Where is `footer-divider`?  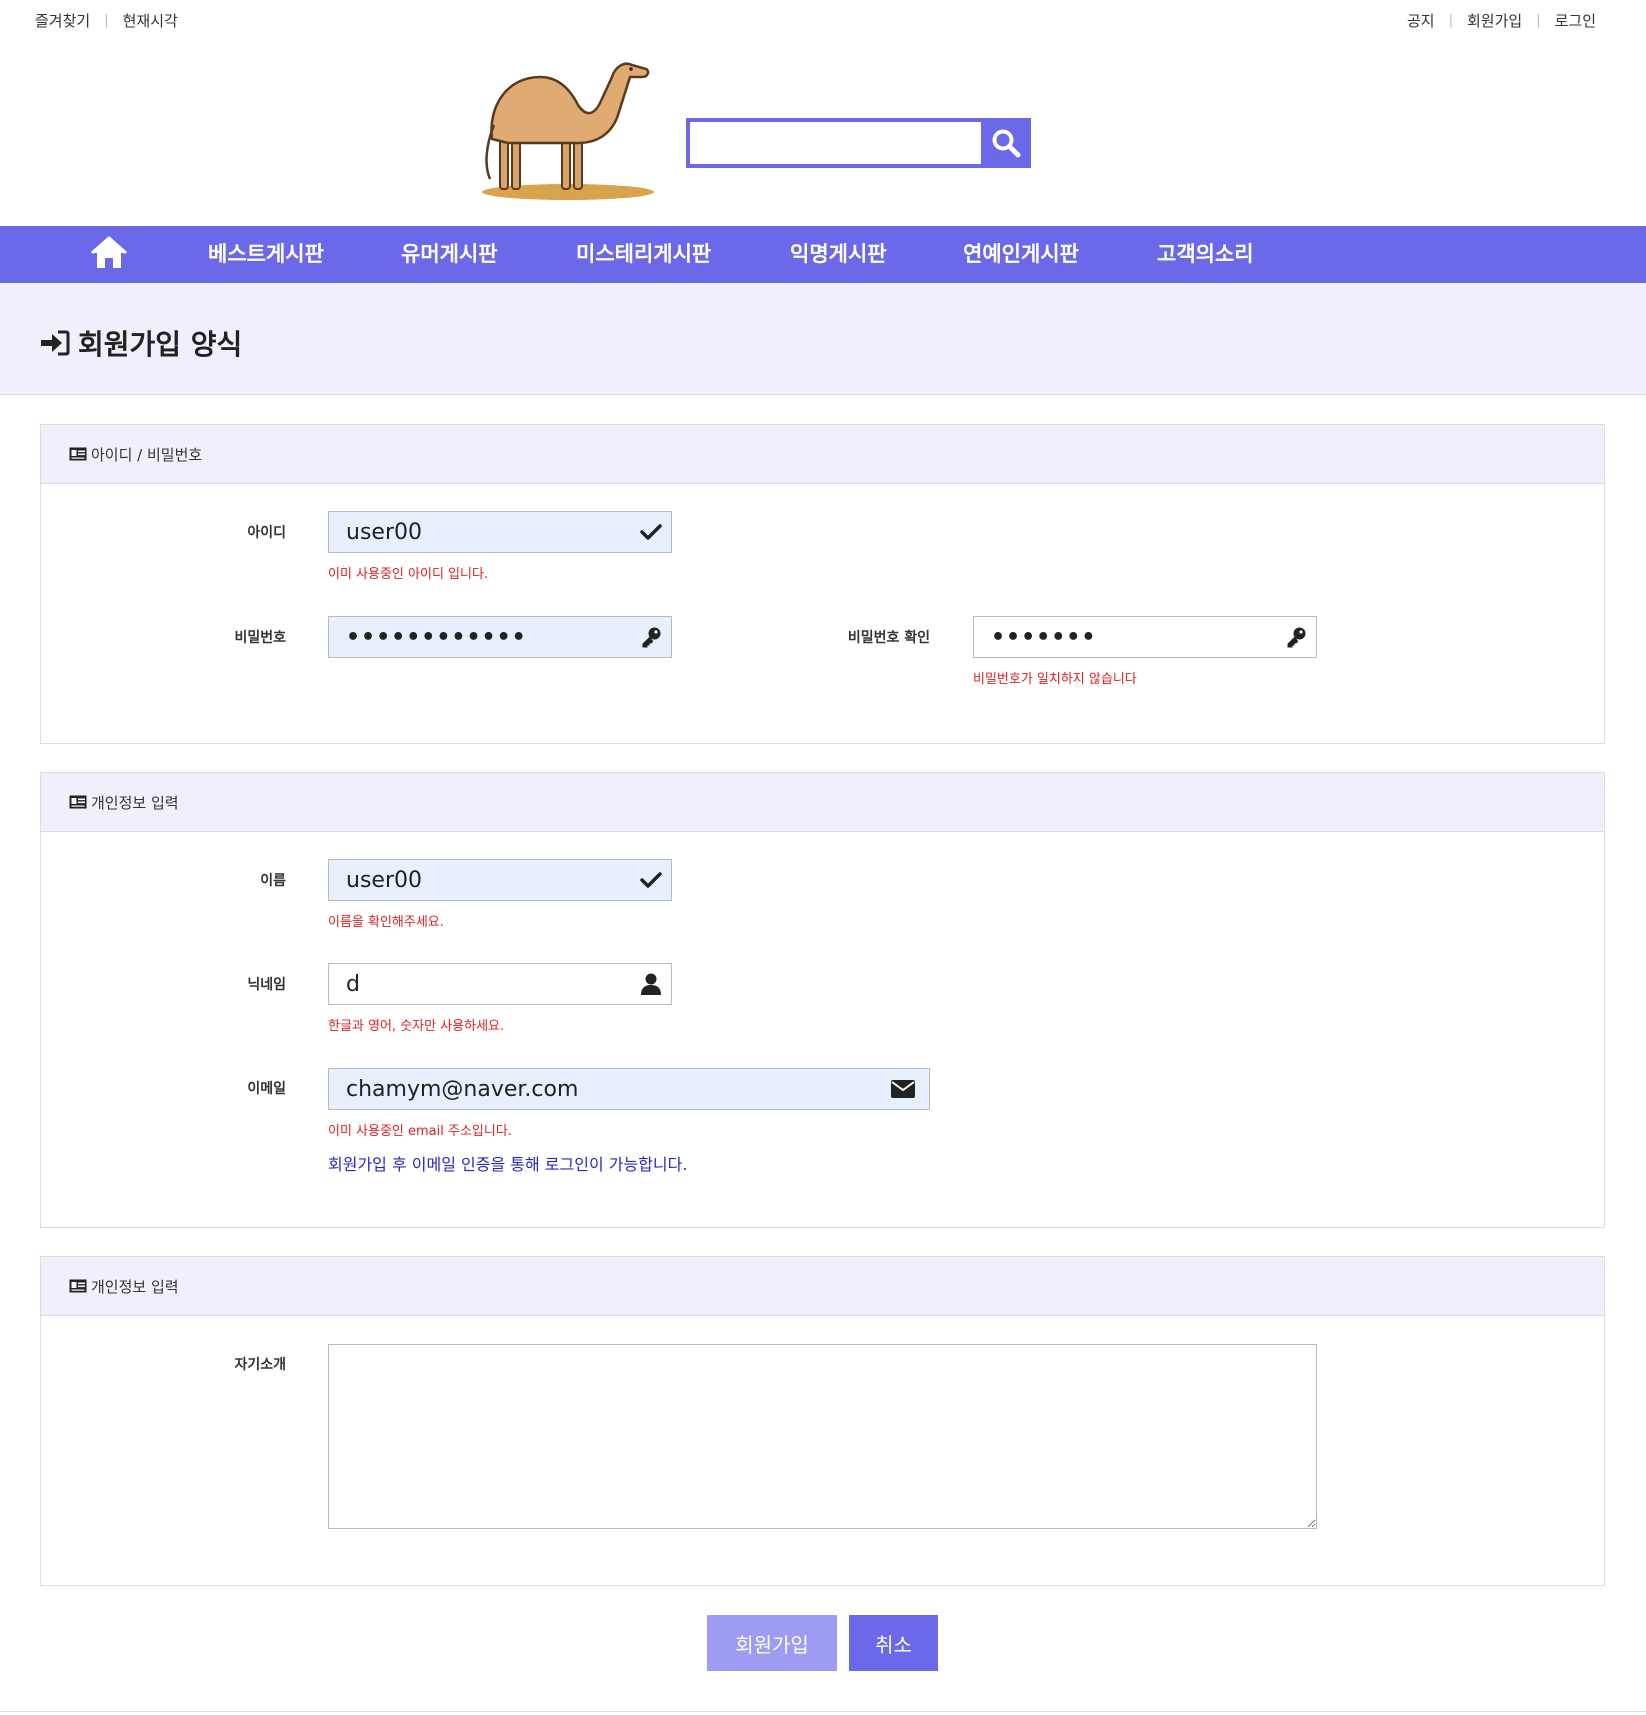 footer-divider is located at coordinates (823, 1711).